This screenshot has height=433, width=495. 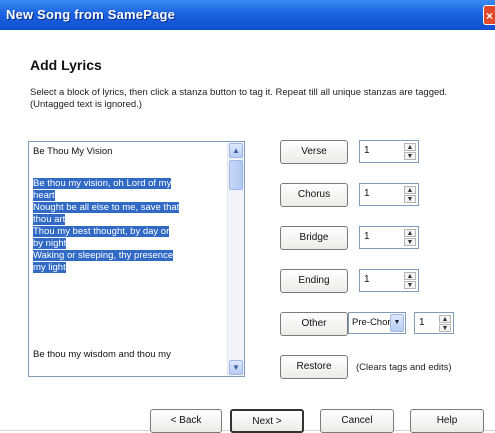 I want to click on bridge-count: 1, so click(x=367, y=236).